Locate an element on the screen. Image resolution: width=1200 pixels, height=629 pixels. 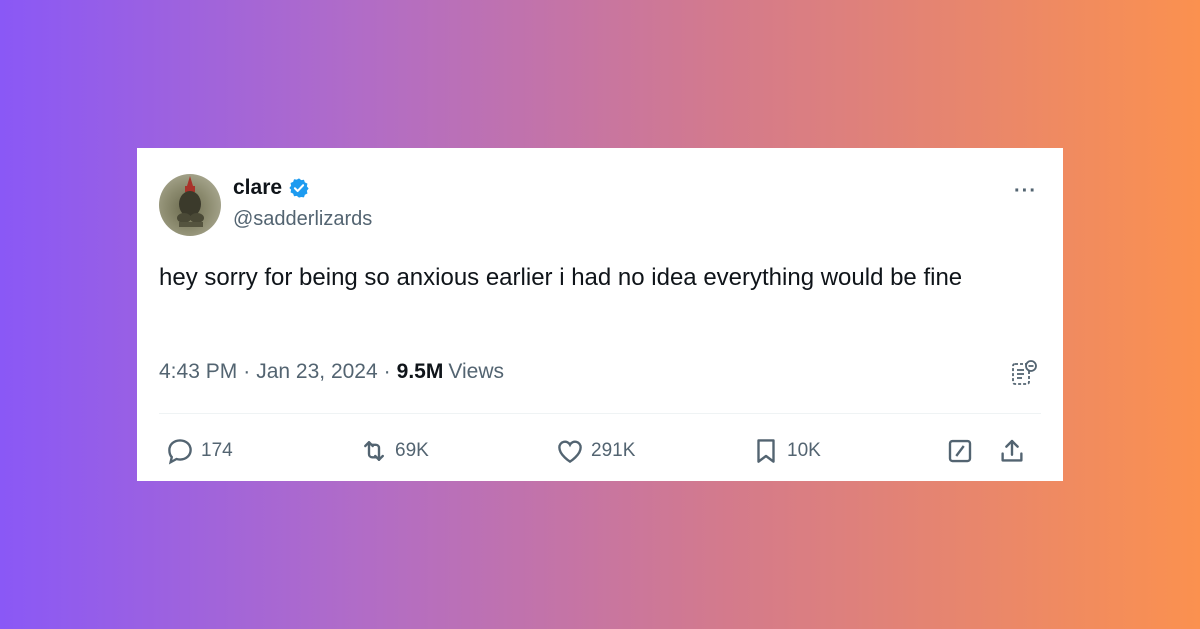
avatar is located at coordinates (190, 205).